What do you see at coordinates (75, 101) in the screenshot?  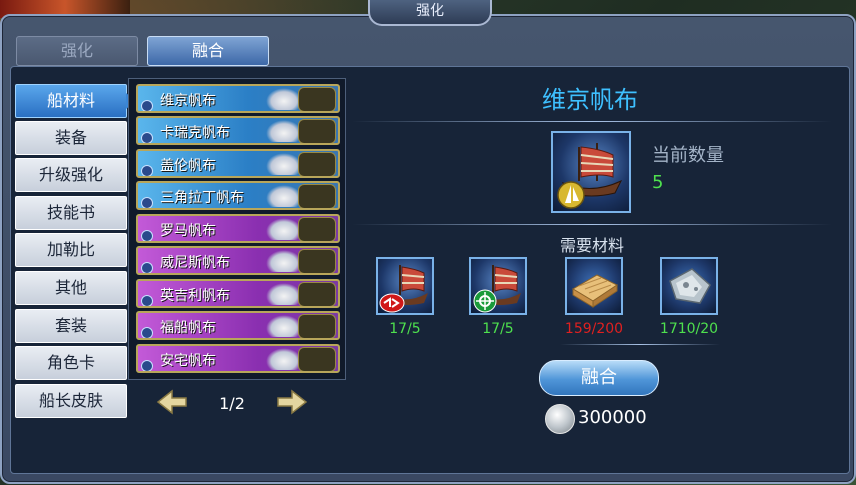 I see `category-ship-materials: 船材料` at bounding box center [75, 101].